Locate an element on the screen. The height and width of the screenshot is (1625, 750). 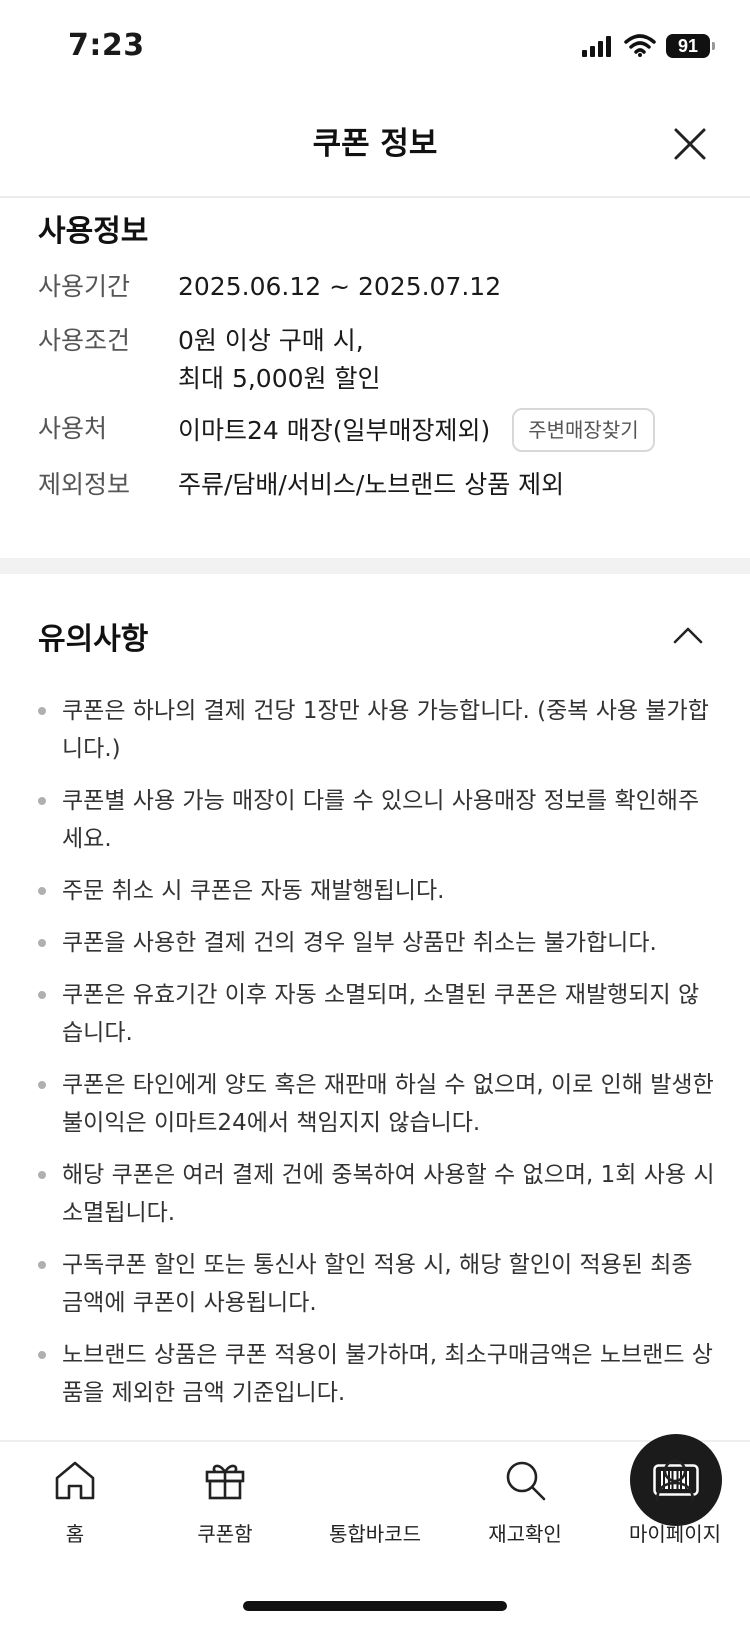
info-label: 사용처 is located at coordinates (73, 428).